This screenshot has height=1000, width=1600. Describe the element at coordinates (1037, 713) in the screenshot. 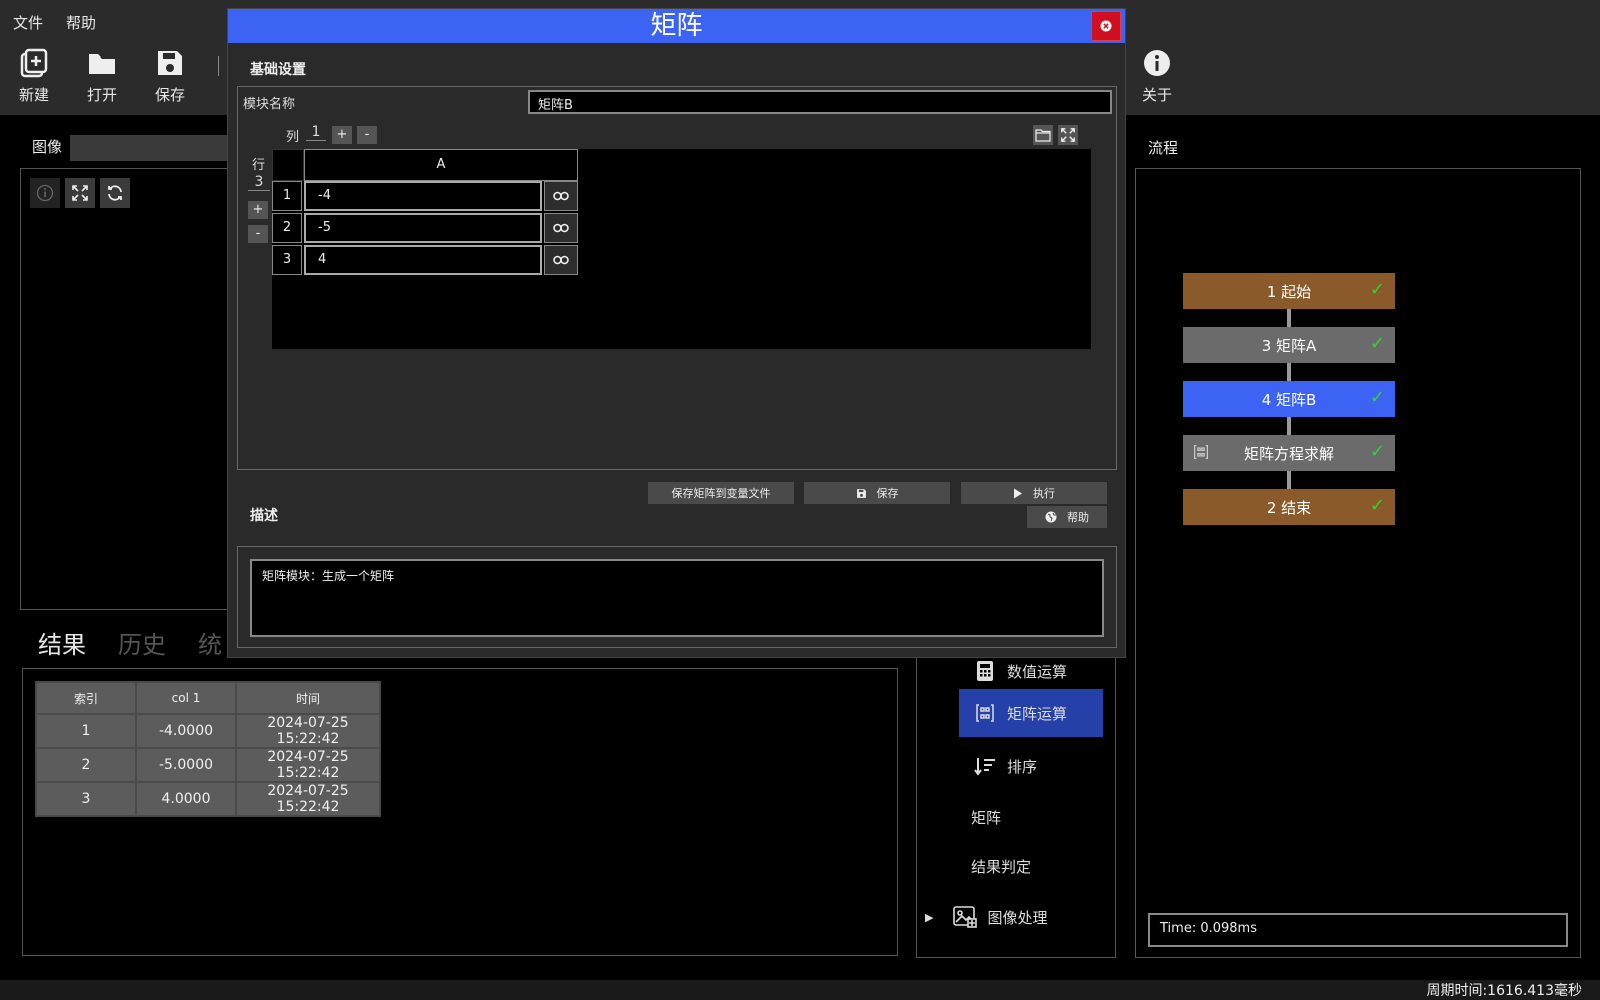

I see `module-label: 矩阵运算` at that location.